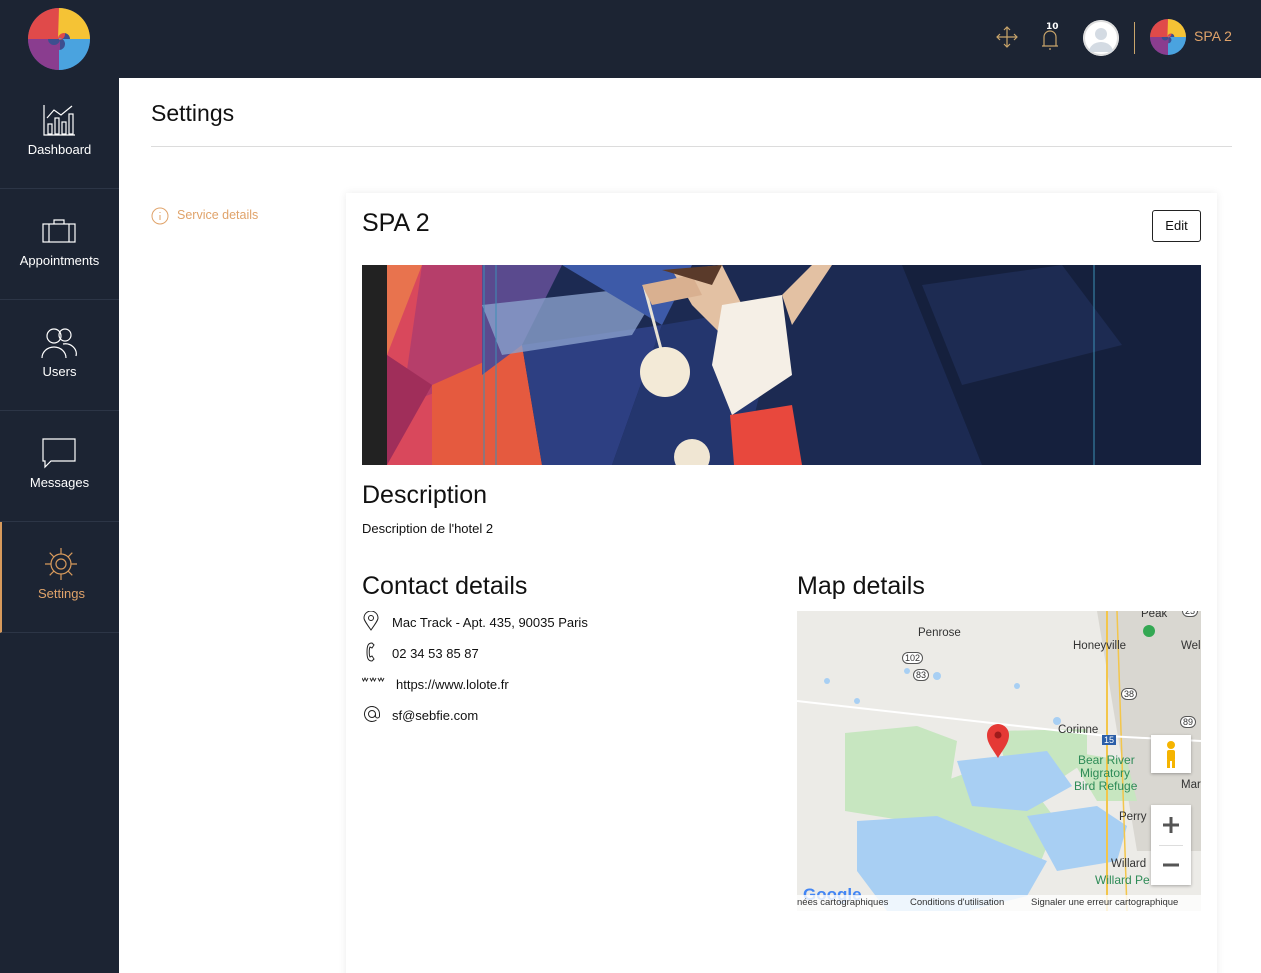  I want to click on street-view-pegman-icon, so click(1171, 754).